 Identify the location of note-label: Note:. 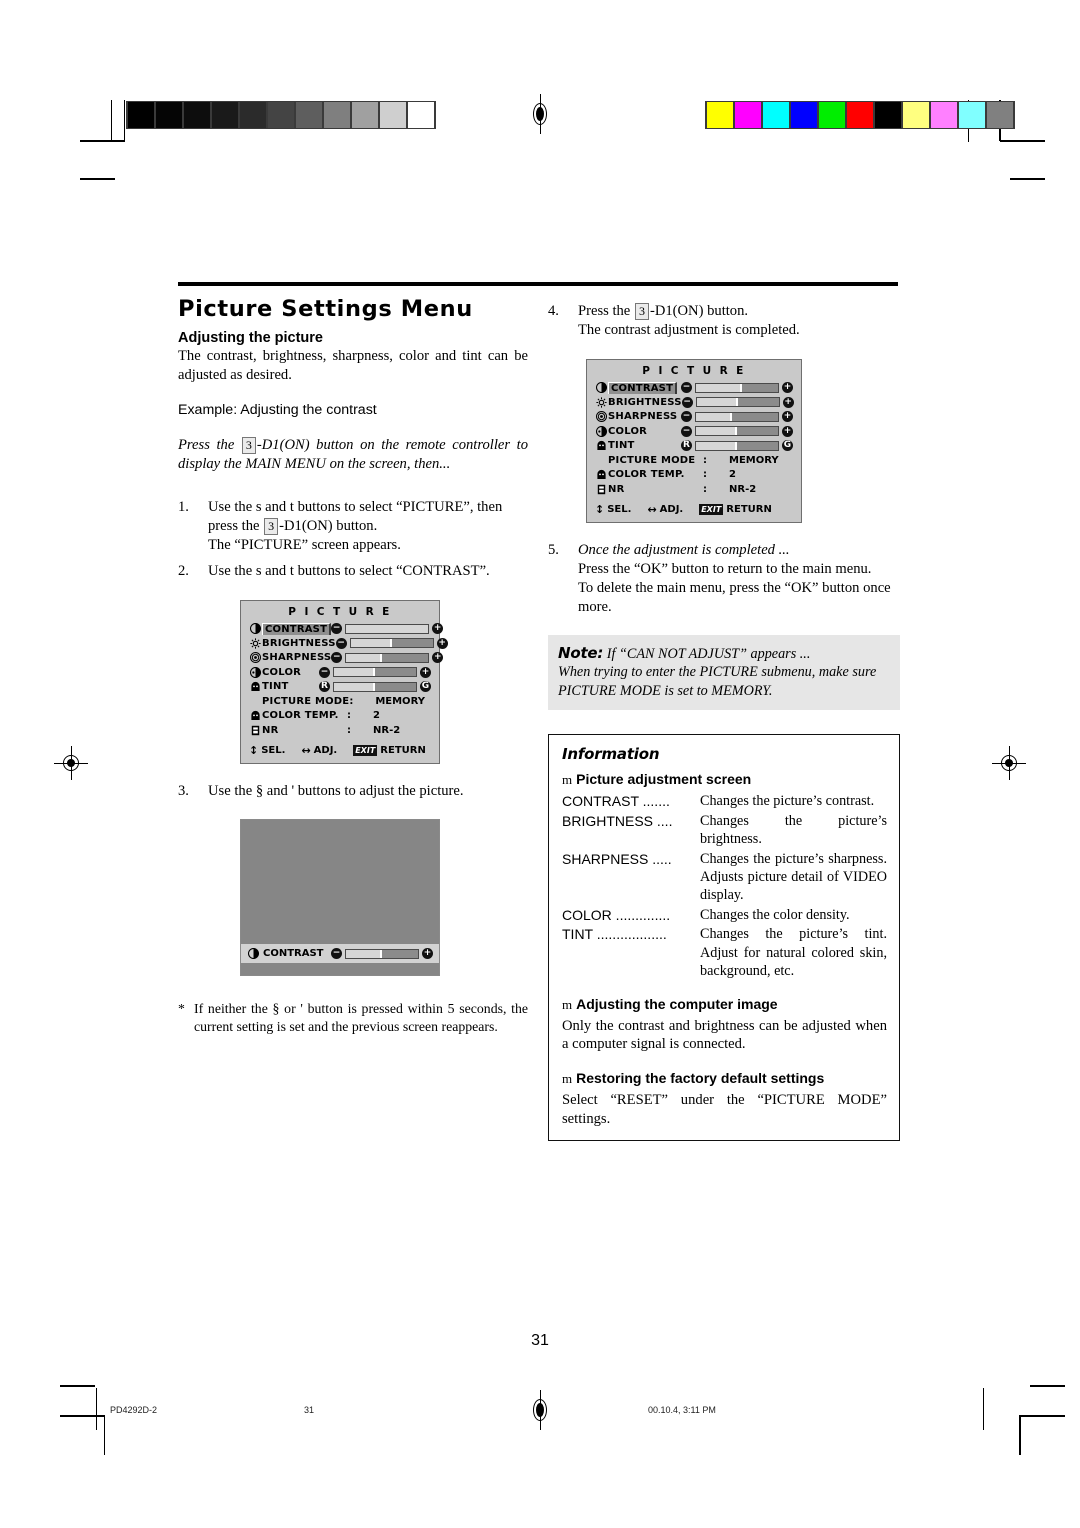
(581, 652).